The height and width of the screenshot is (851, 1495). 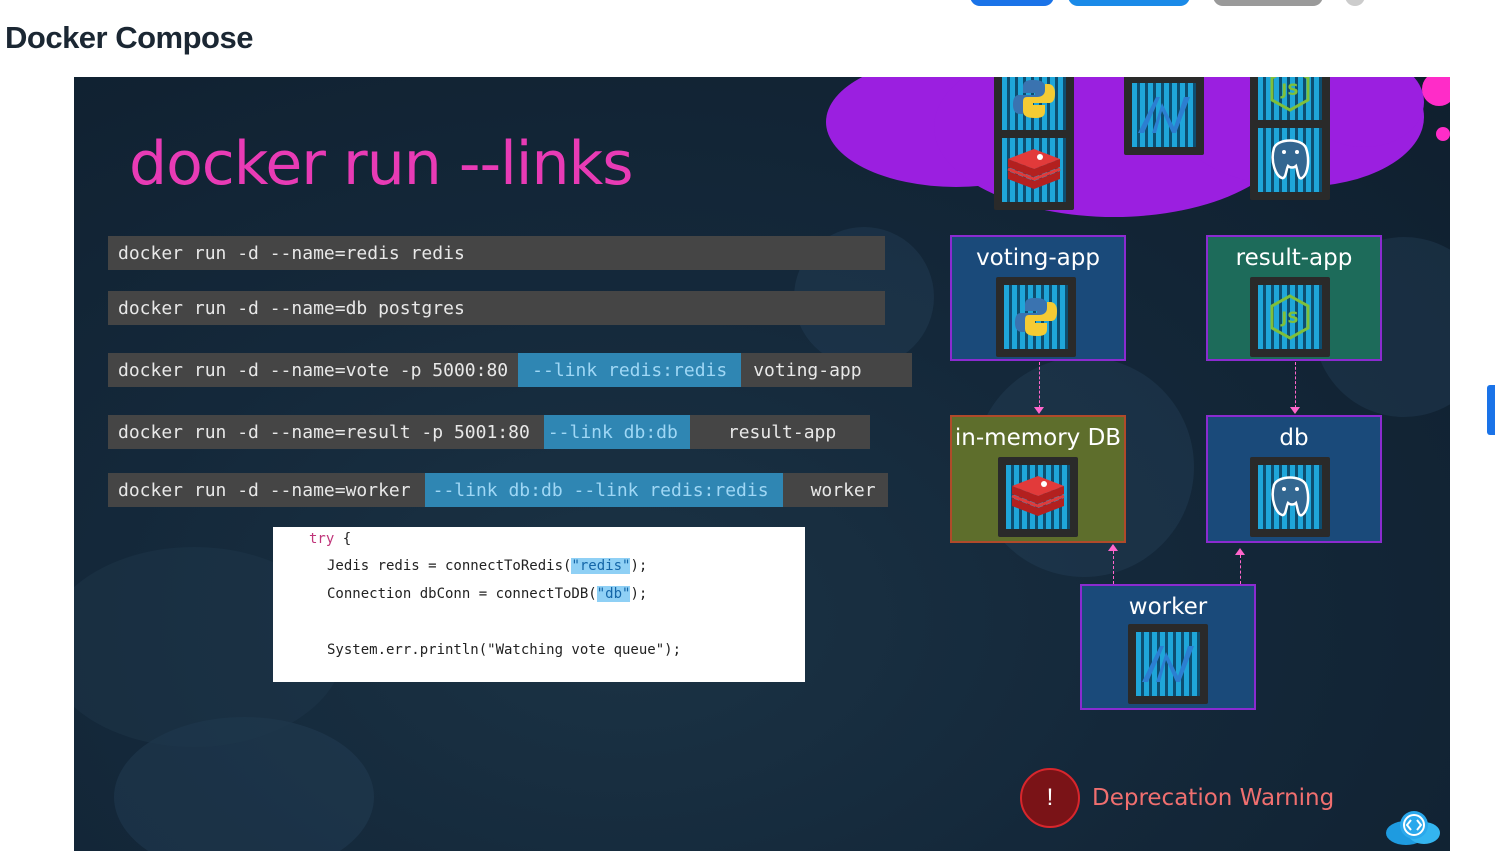 I want to click on redis-container-icon, so click(x=1034, y=170).